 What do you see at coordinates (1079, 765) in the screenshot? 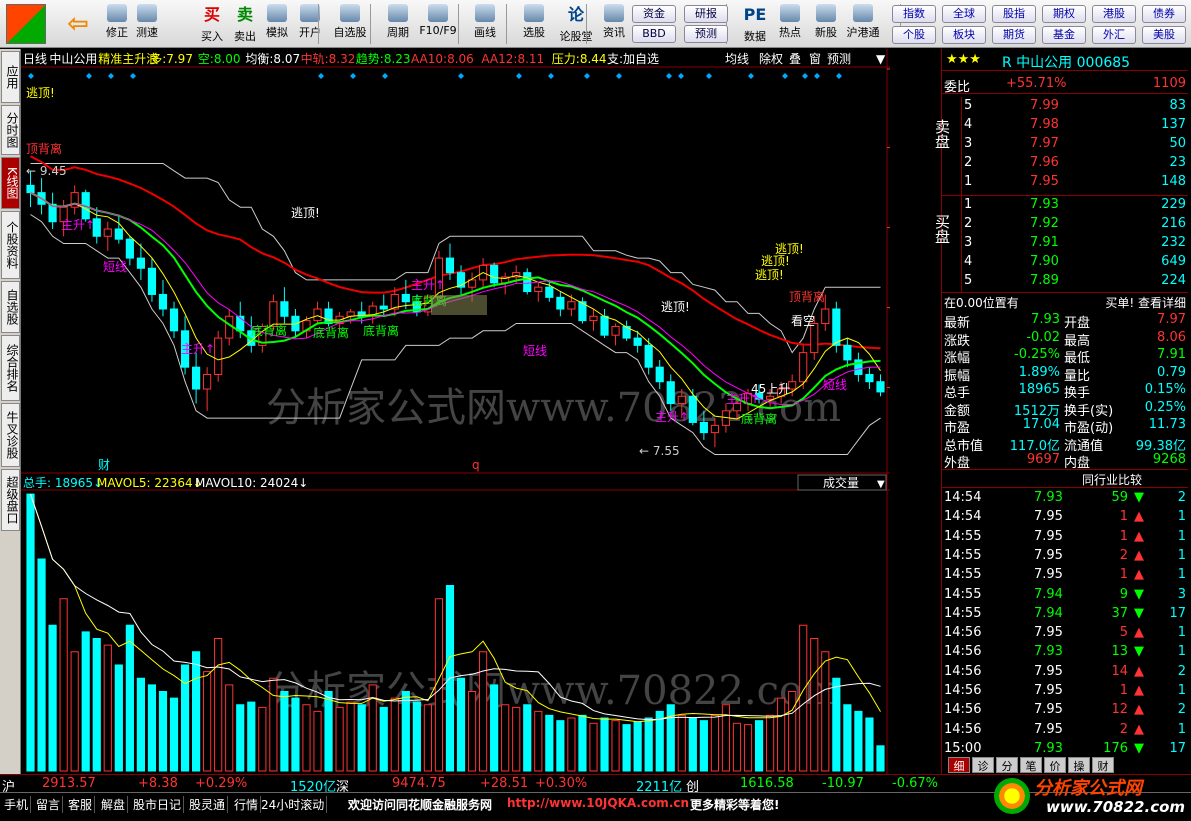
I see `quote-bottom-tab: 操` at bounding box center [1079, 765].